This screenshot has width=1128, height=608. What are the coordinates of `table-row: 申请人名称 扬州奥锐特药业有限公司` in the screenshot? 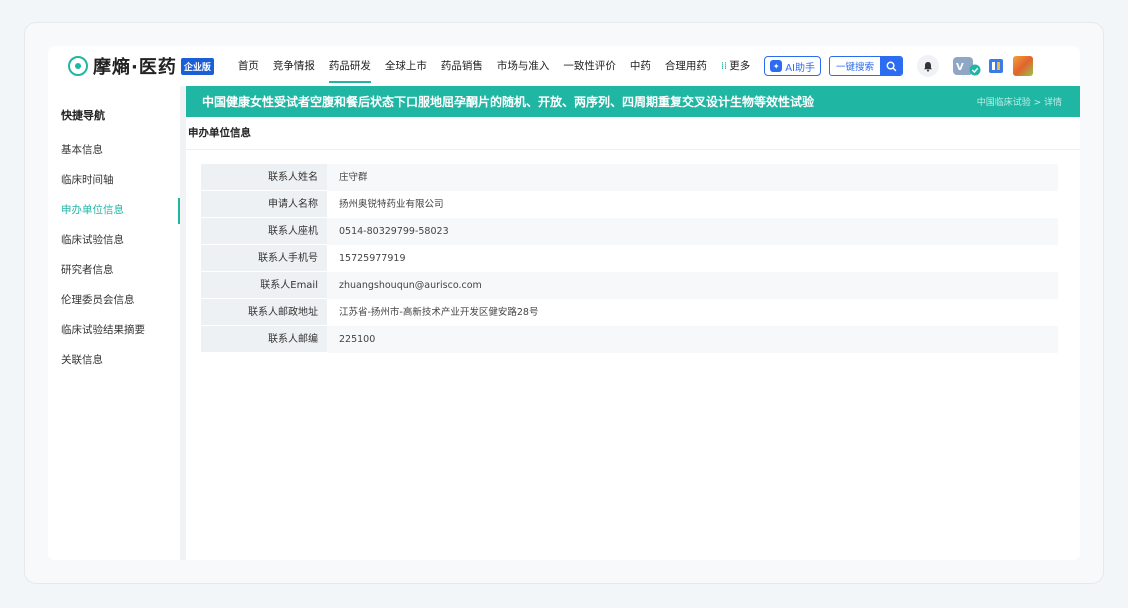 It's located at (629, 204).